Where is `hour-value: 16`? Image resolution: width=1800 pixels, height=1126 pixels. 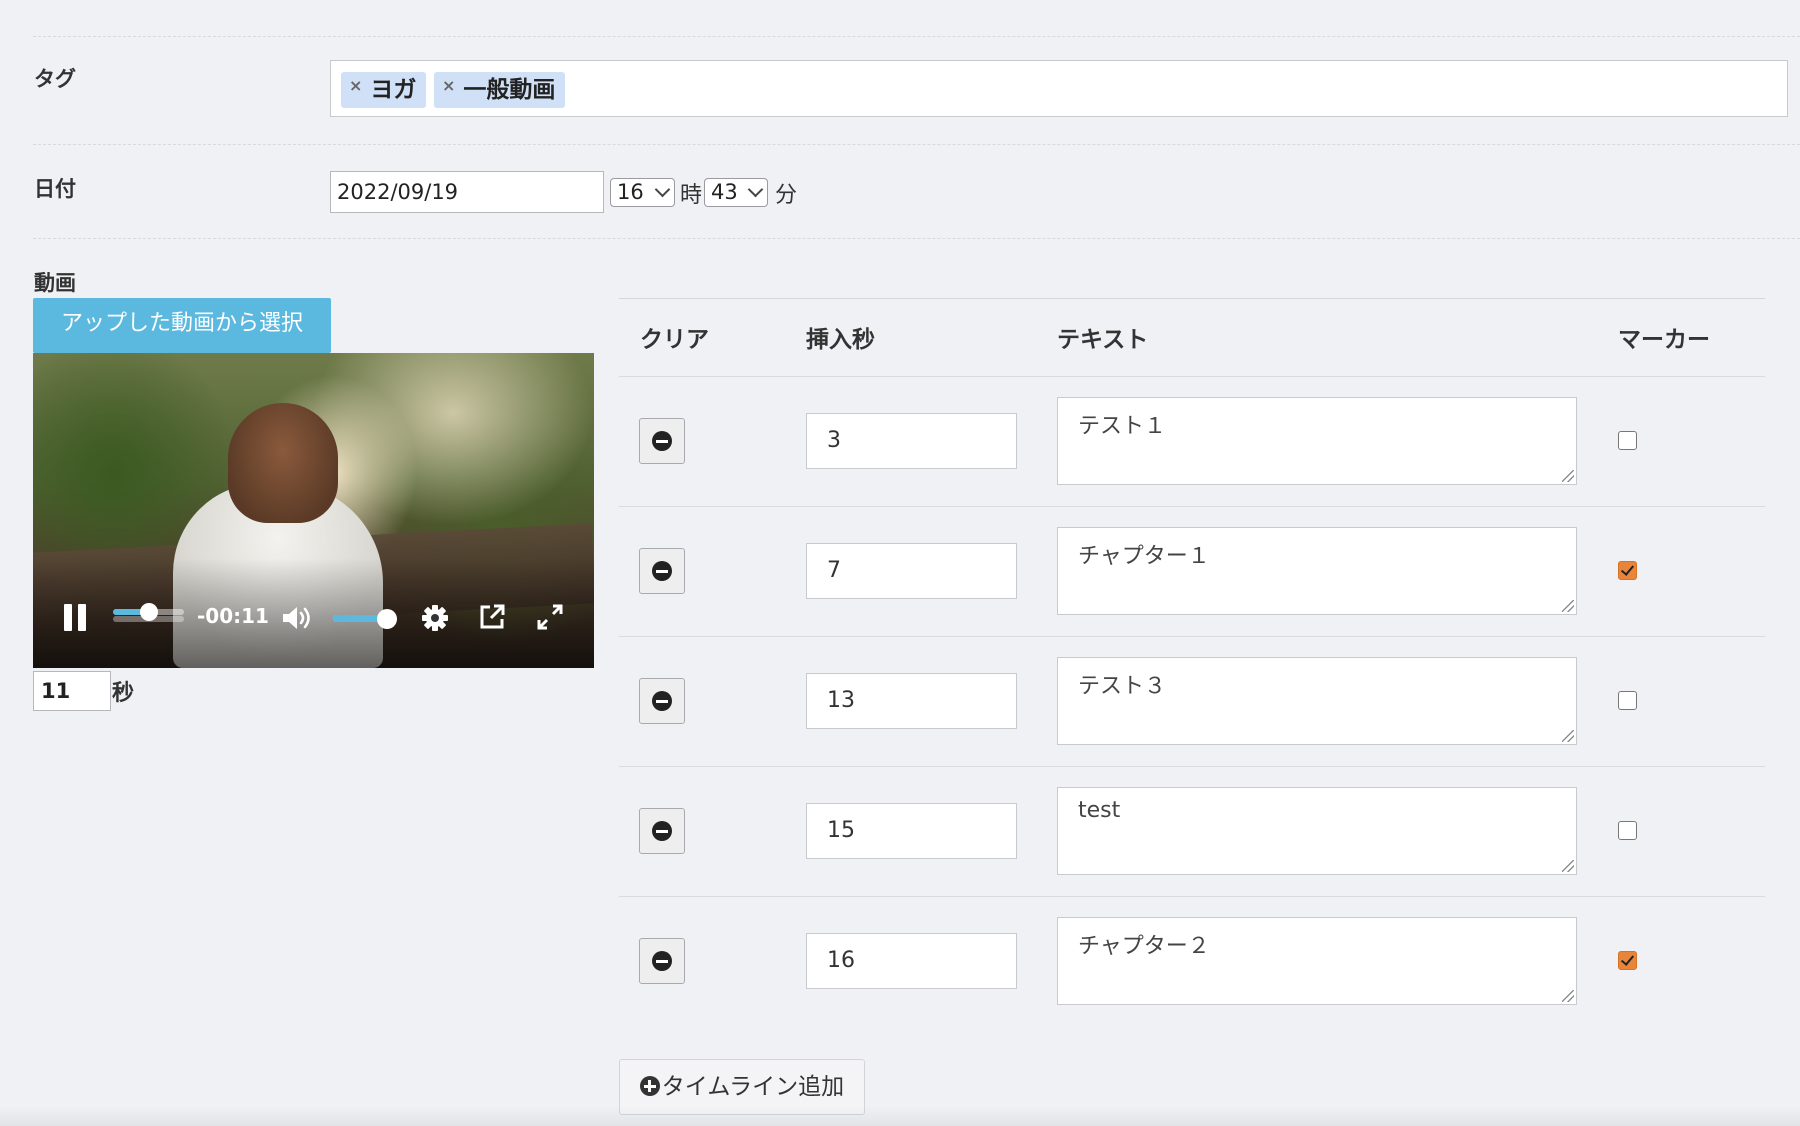 hour-value: 16 is located at coordinates (630, 192).